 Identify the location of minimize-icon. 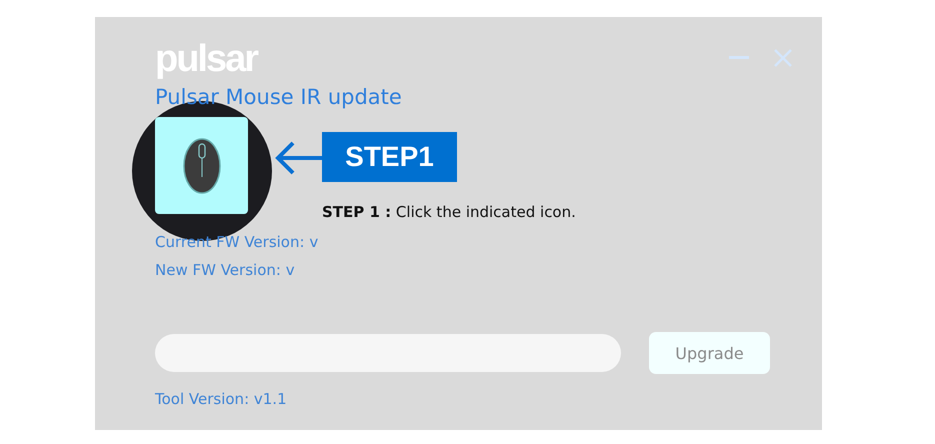
(739, 58).